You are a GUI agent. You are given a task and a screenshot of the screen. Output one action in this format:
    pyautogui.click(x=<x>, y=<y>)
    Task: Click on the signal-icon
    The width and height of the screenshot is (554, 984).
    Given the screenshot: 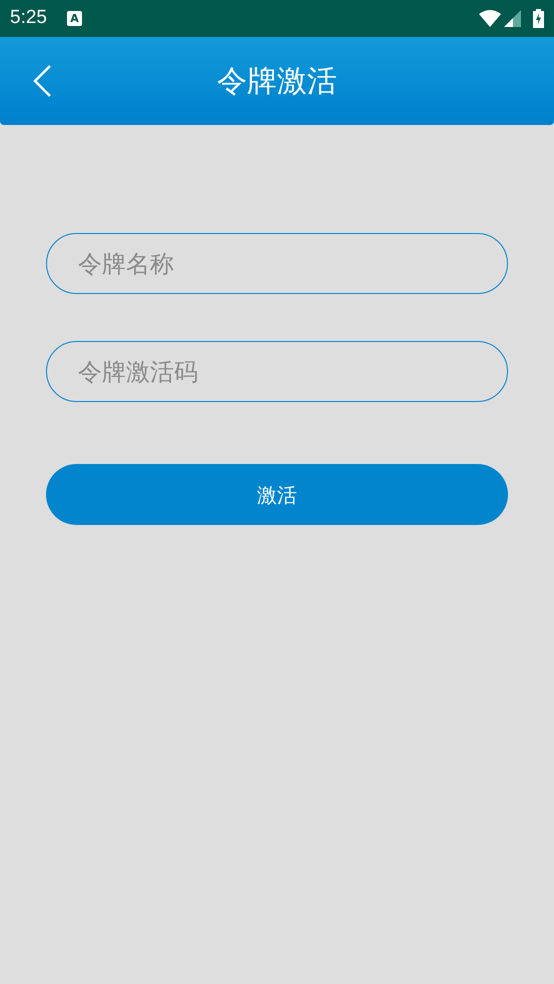 What is the action you would take?
    pyautogui.click(x=512, y=18)
    